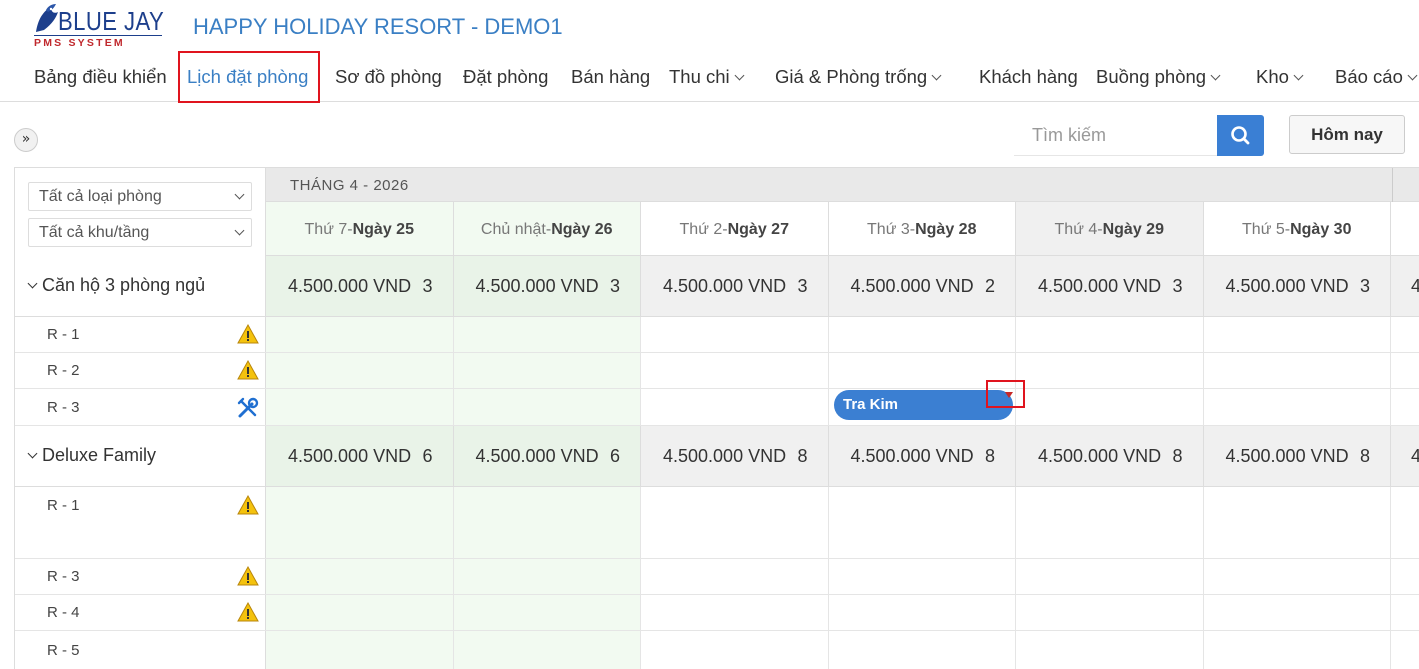  What do you see at coordinates (1116, 135) in the screenshot?
I see `search-input` at bounding box center [1116, 135].